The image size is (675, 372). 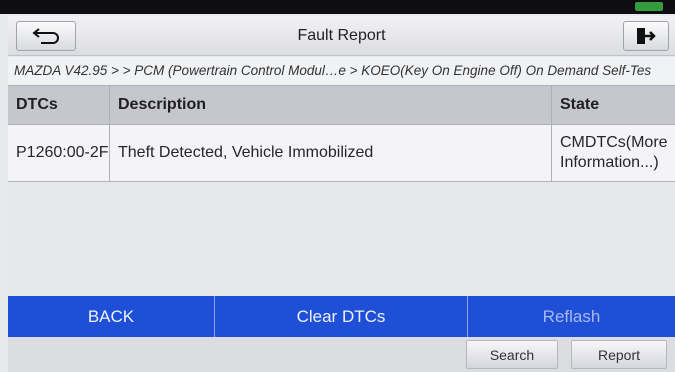 What do you see at coordinates (619, 354) in the screenshot?
I see `report-button: Report` at bounding box center [619, 354].